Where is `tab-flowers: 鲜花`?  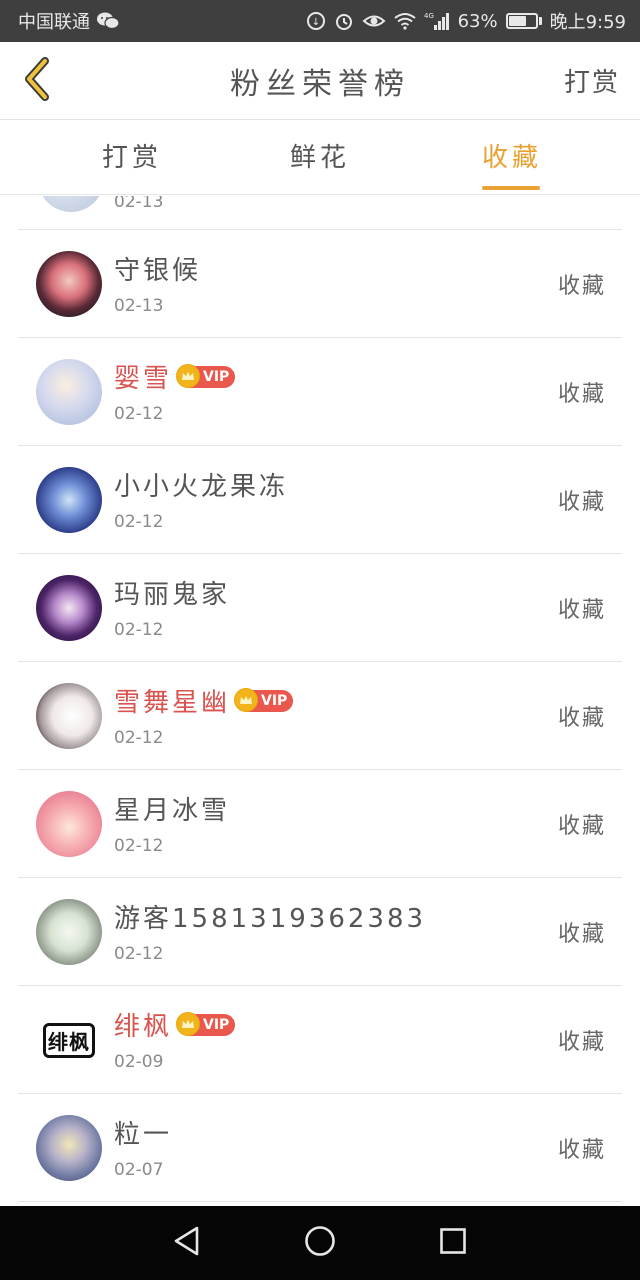
tab-flowers: 鲜花 is located at coordinates (320, 158).